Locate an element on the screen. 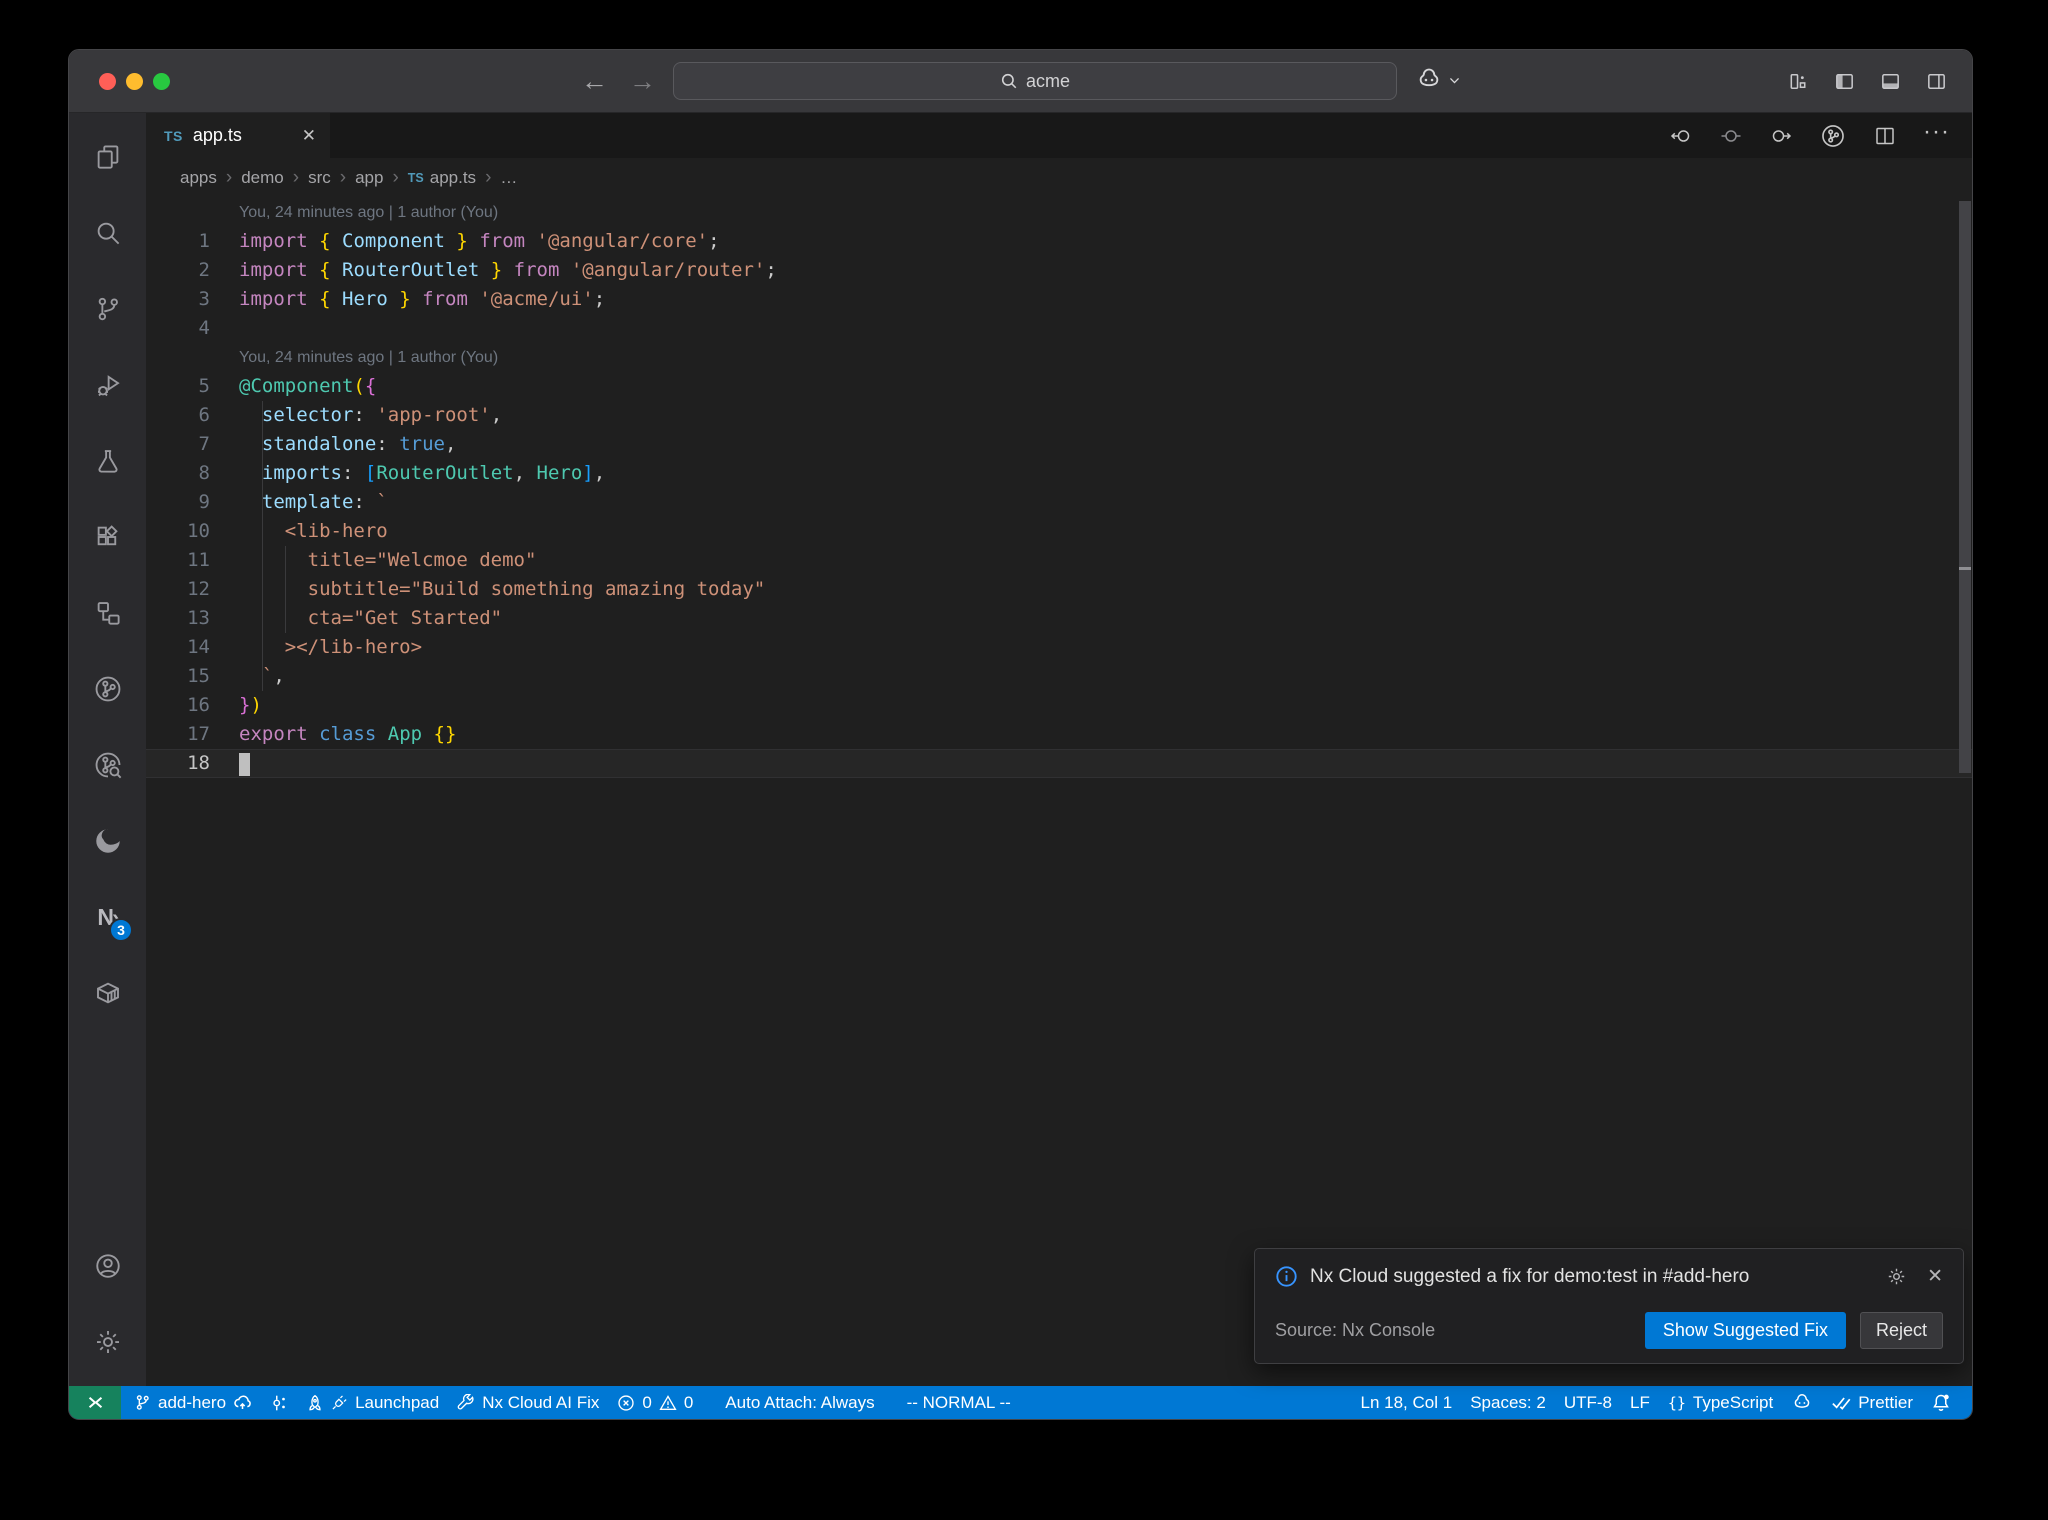 The width and height of the screenshot is (2048, 1520). tab-bar: TS app.ts ✕ ··· is located at coordinates (1059, 135).